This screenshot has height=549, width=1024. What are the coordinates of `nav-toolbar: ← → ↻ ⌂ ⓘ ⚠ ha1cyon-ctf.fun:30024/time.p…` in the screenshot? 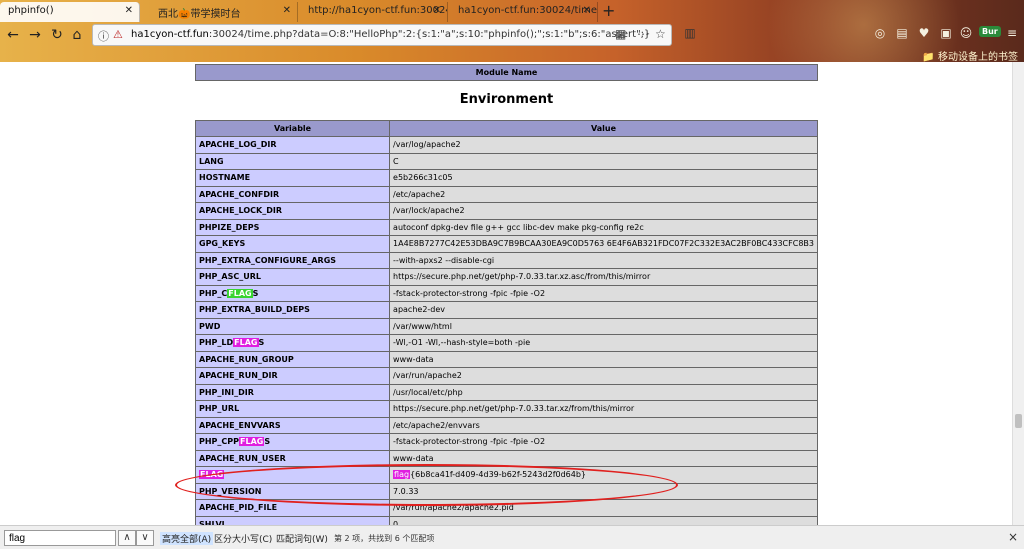 It's located at (512, 35).